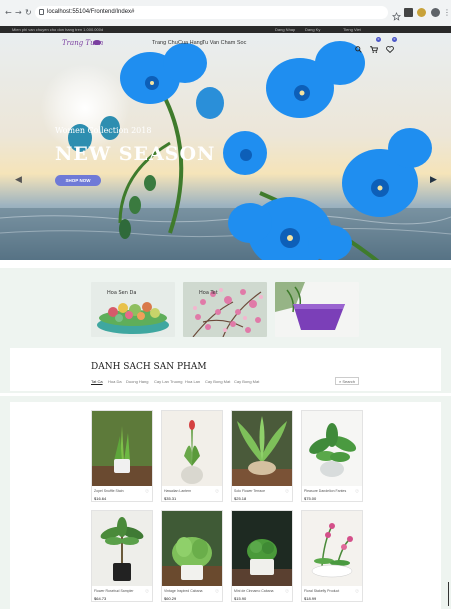 The height and width of the screenshot is (609, 451). I want to click on product-card: Vintage Inspired Cabana $60.29 ♡, so click(192, 556).